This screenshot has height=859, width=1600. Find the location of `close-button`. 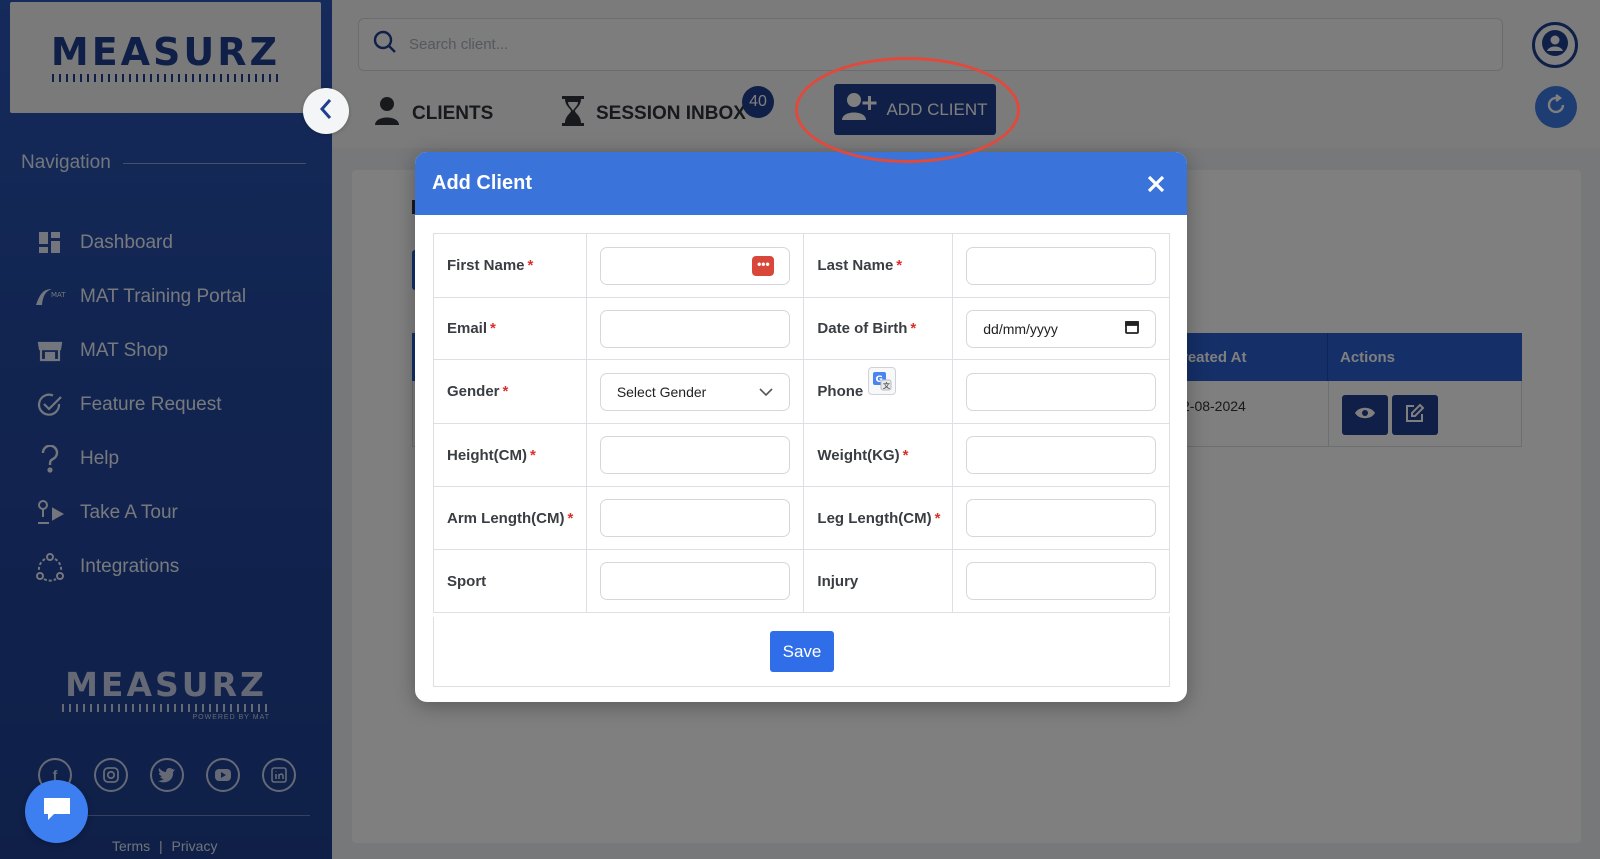

close-button is located at coordinates (1156, 184).